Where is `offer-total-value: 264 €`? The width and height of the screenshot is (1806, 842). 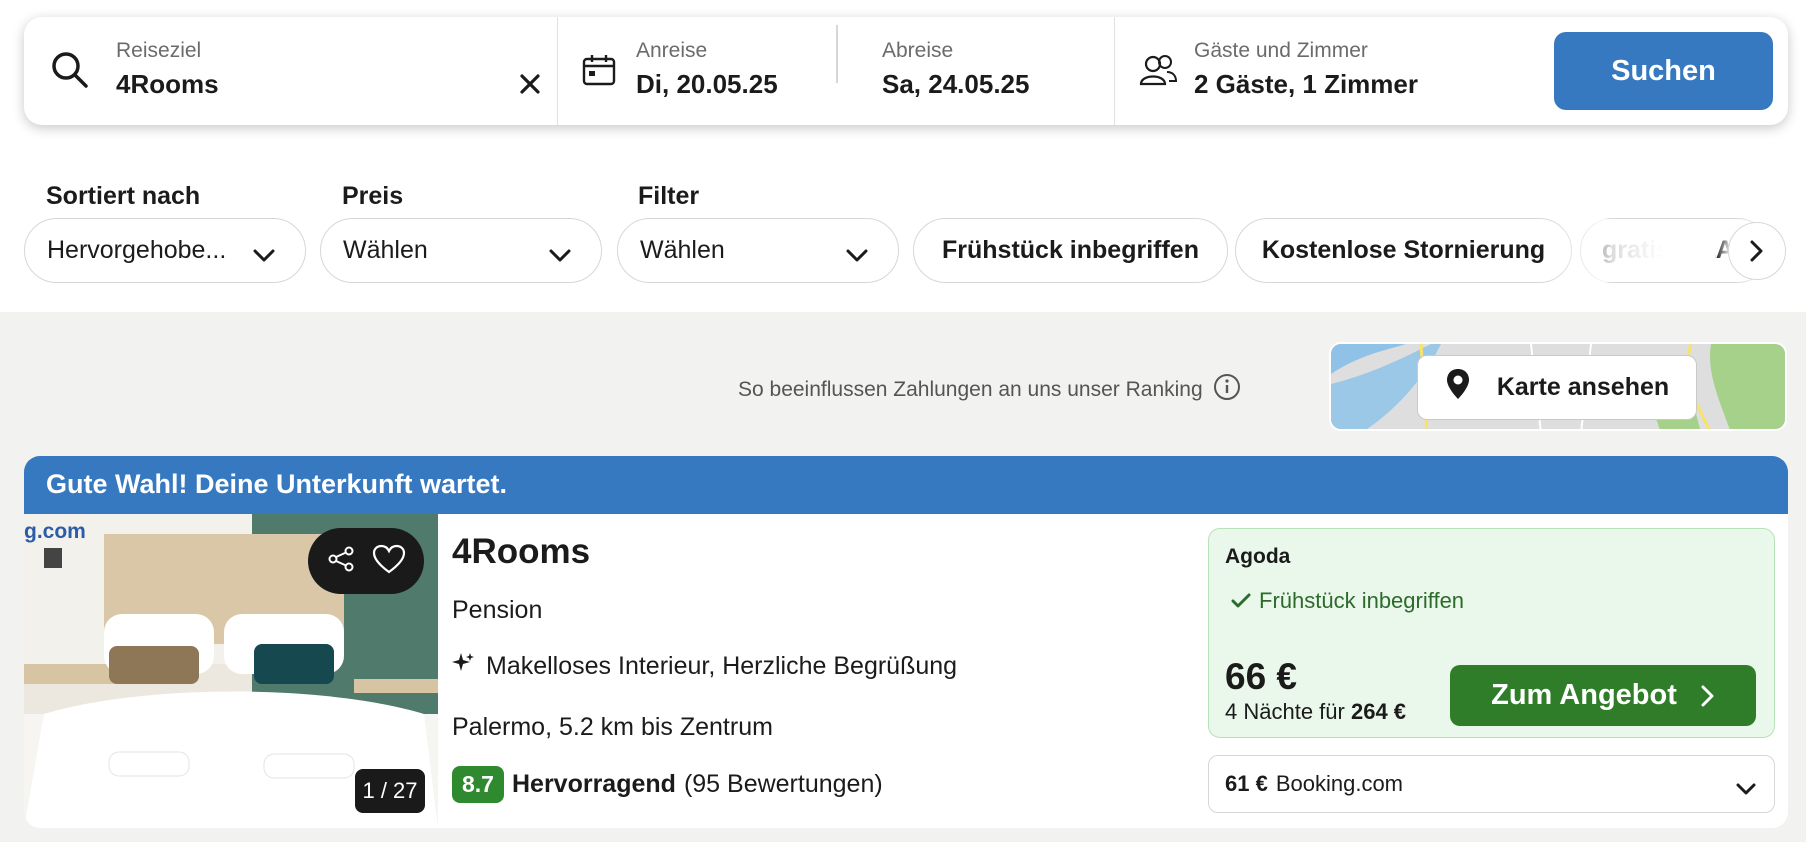
offer-total-value: 264 € is located at coordinates (1378, 711).